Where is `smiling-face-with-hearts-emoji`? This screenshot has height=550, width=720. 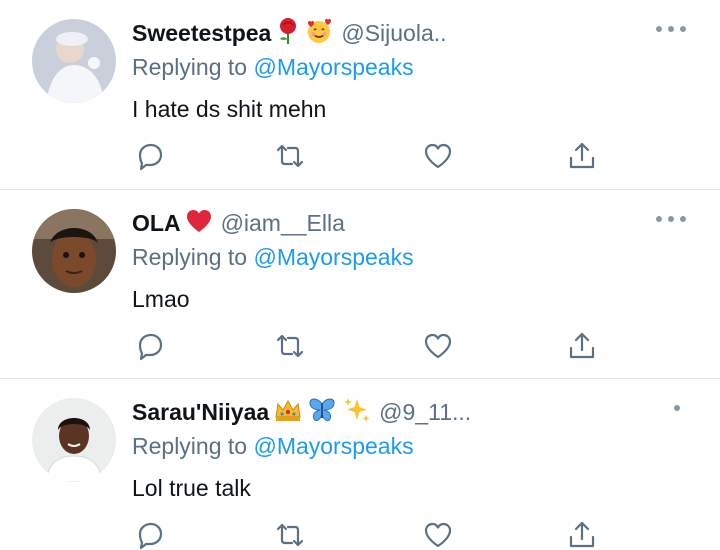 smiling-face-with-hearts-emoji is located at coordinates (319, 33).